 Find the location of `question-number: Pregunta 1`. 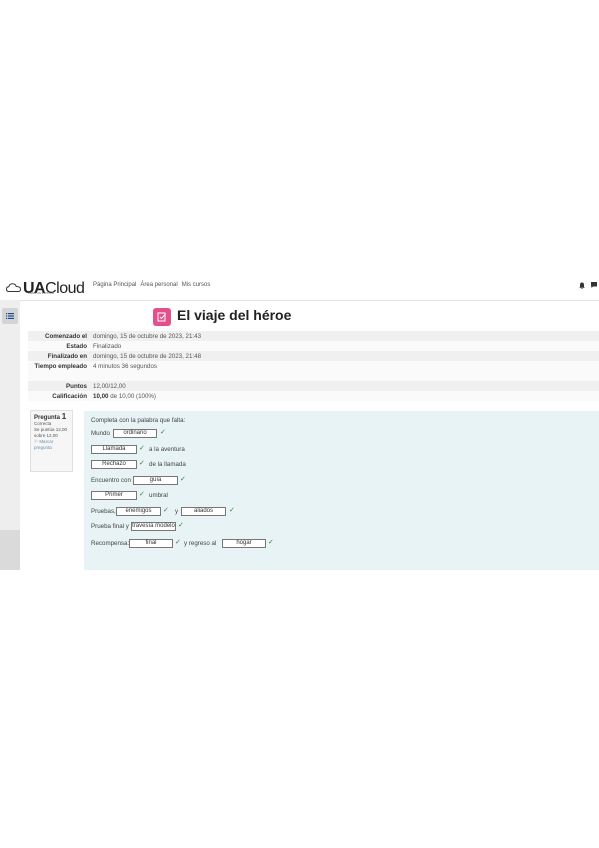

question-number: Pregunta 1 is located at coordinates (50, 417).